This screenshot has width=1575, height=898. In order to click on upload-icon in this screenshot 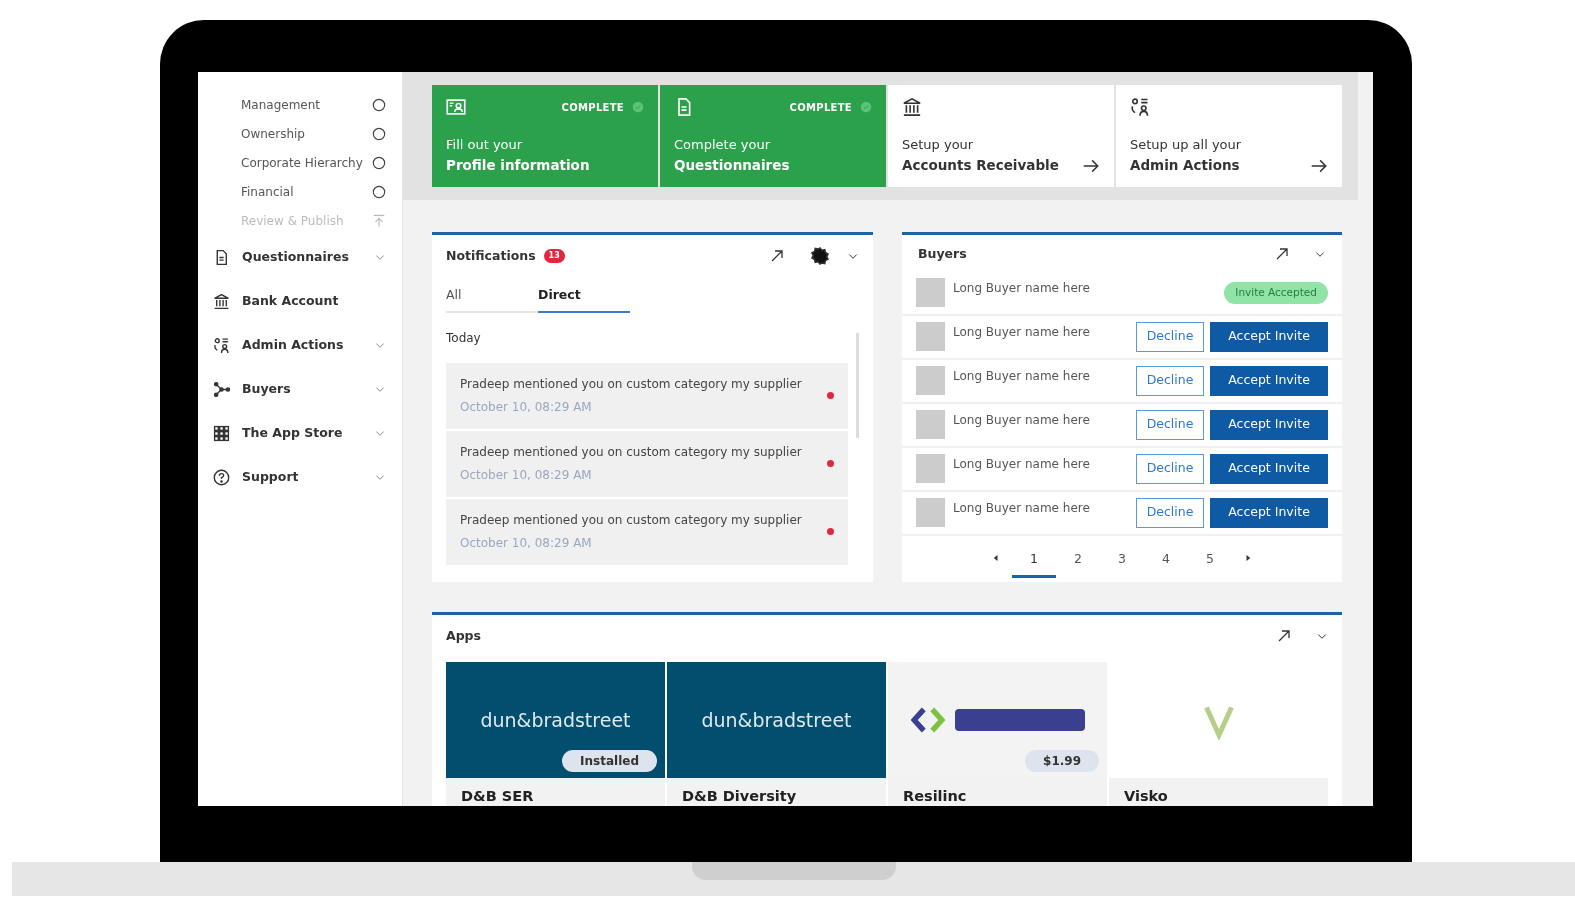, I will do `click(379, 220)`.